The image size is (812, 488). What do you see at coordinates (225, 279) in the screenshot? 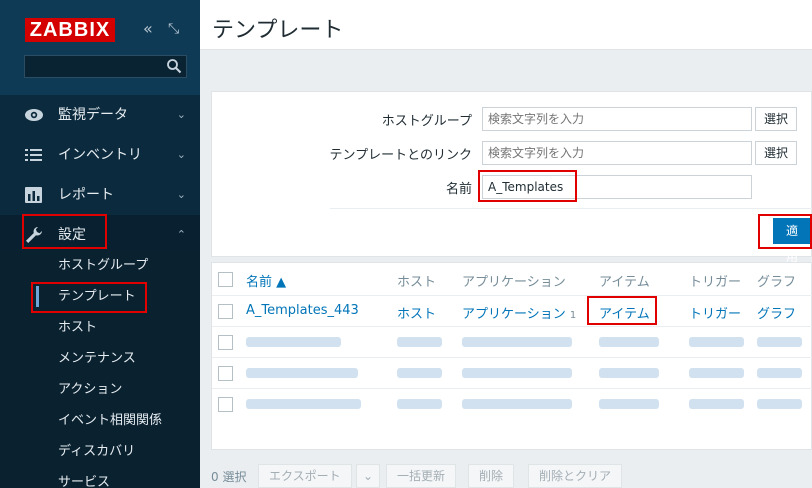
I see `select-all-checkbox` at bounding box center [225, 279].